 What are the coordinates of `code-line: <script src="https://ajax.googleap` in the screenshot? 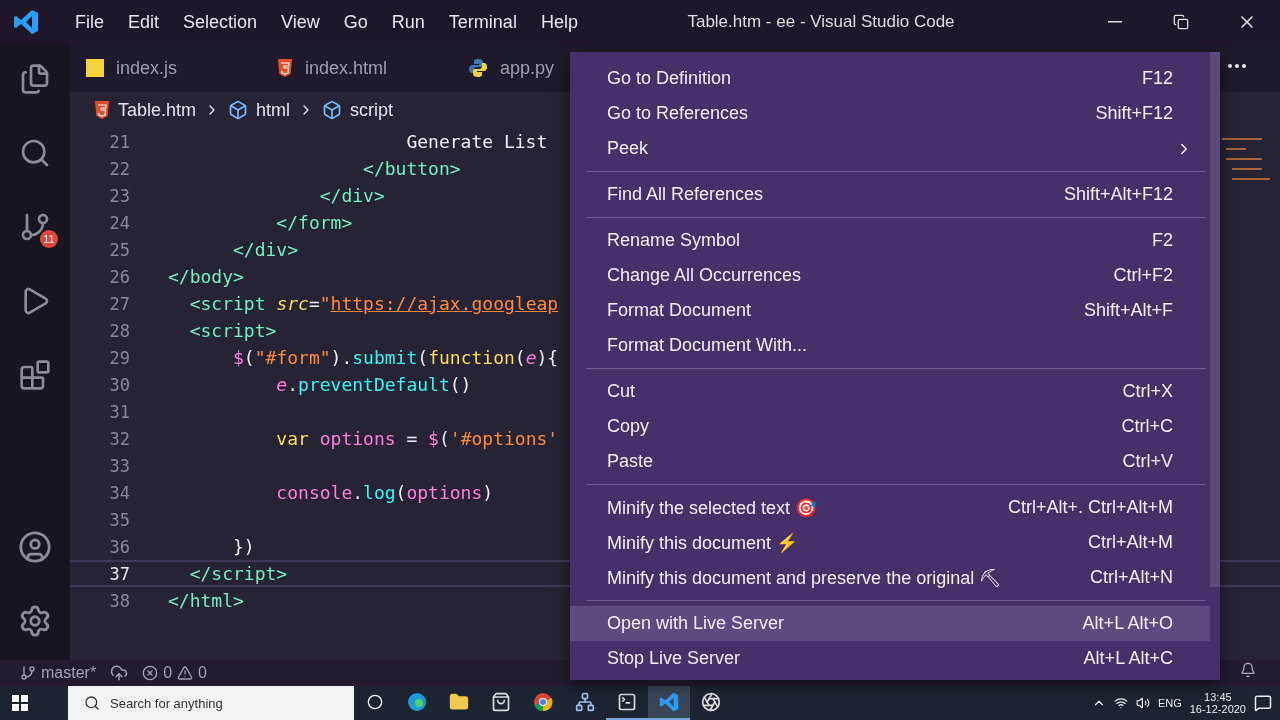 It's located at (373, 303).